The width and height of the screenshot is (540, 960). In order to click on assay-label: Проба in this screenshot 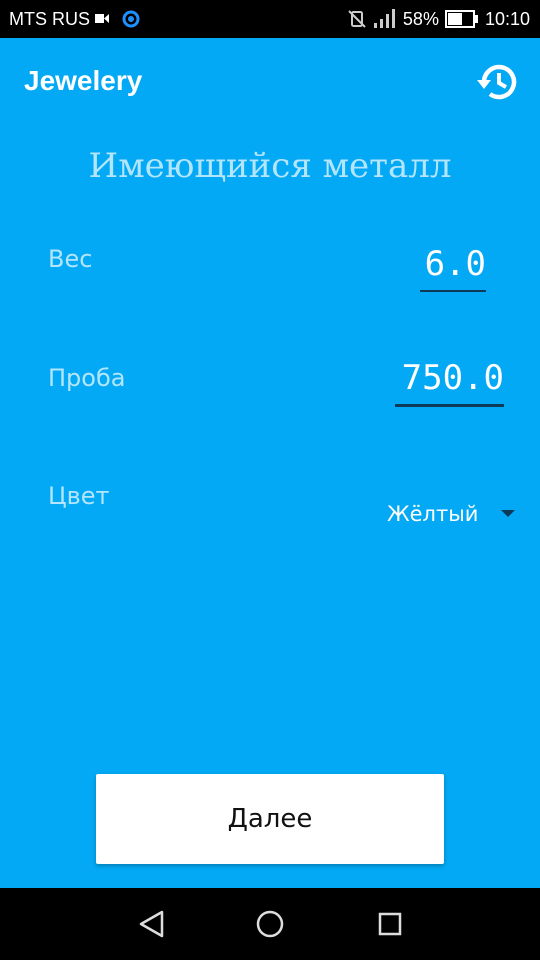, I will do `click(87, 378)`.